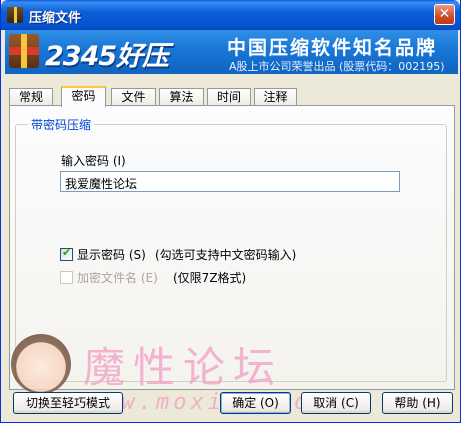  I want to click on password-group-title: 带密码压缩, so click(61, 124).